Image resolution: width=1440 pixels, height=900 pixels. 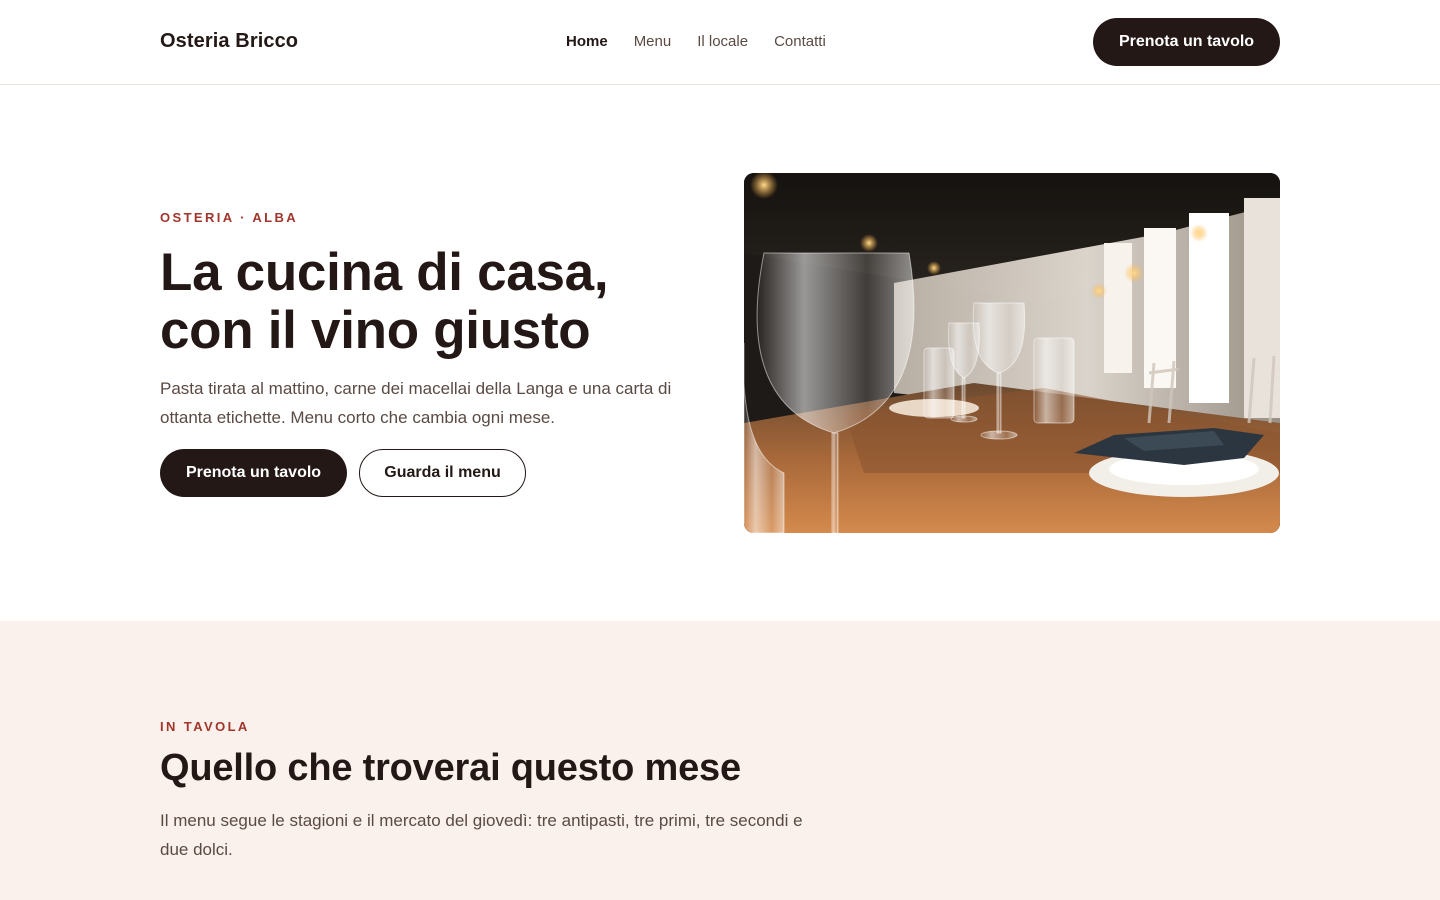 What do you see at coordinates (1186, 42) in the screenshot?
I see `header-reserve-button: Prenota un tavolo` at bounding box center [1186, 42].